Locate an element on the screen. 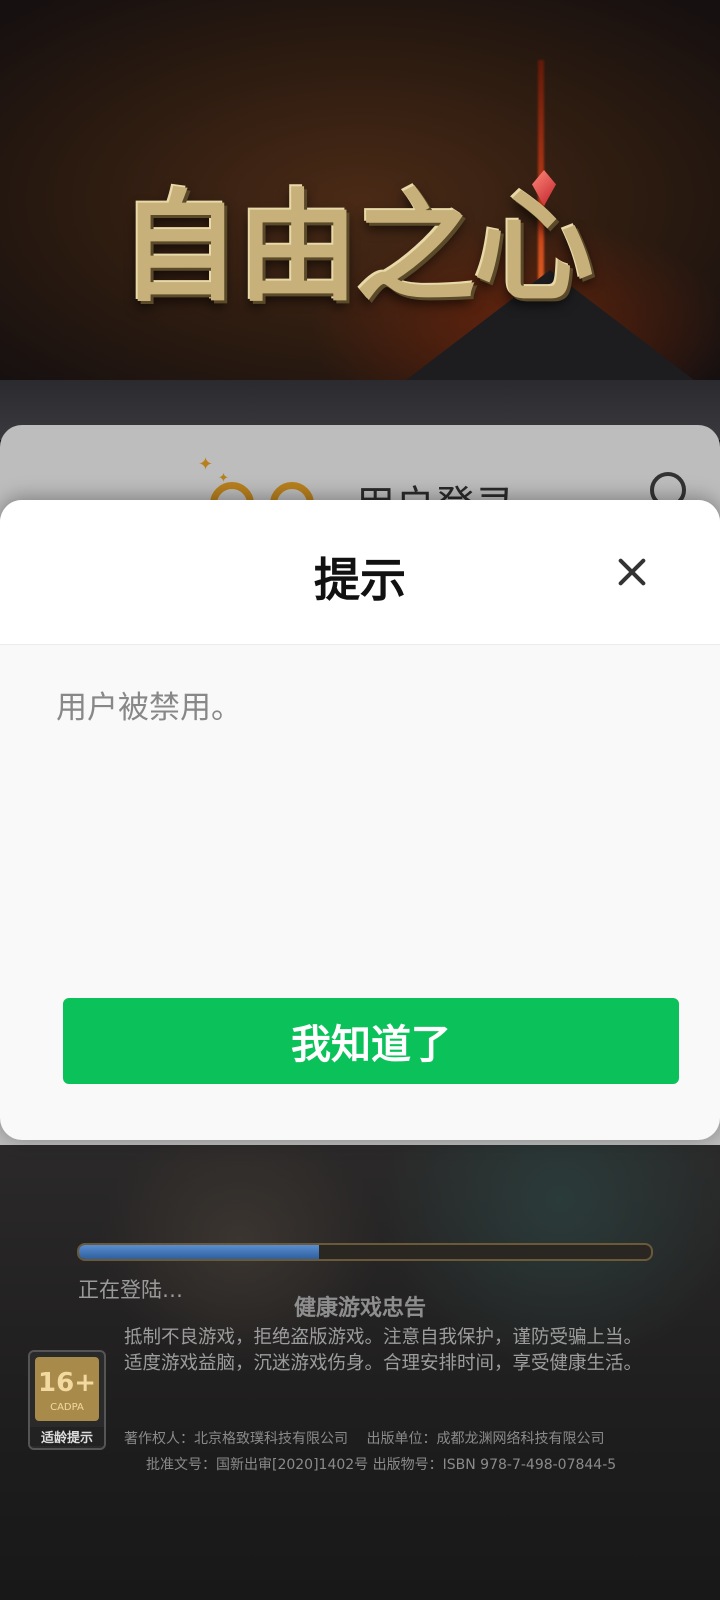 Image resolution: width=720 pixels, height=1600 pixels. copyright-line: 著作权人：北京格致璞科技有限公司 出版单位：成都龙渊网络科技有限公司 is located at coordinates (364, 1439).